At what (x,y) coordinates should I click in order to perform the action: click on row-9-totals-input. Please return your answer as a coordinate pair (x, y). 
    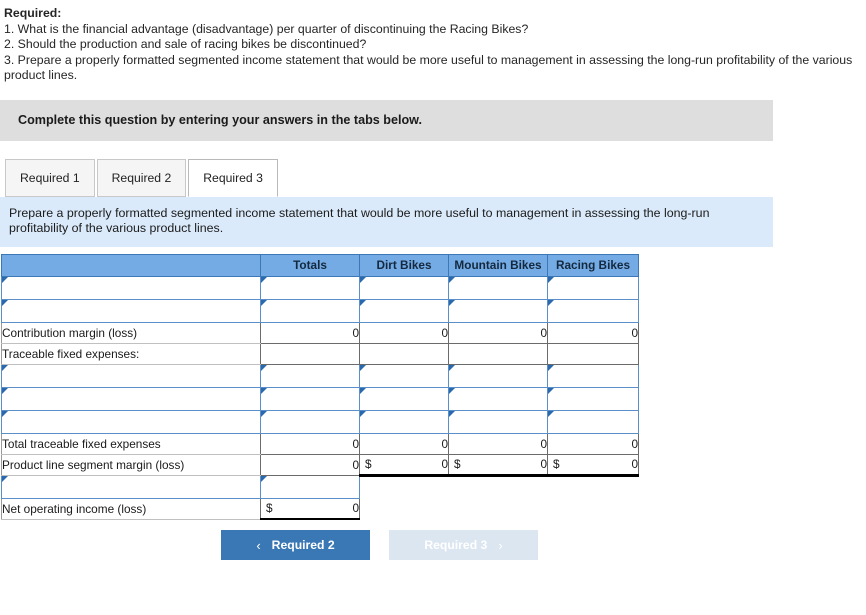
    Looking at the image, I should click on (310, 486).